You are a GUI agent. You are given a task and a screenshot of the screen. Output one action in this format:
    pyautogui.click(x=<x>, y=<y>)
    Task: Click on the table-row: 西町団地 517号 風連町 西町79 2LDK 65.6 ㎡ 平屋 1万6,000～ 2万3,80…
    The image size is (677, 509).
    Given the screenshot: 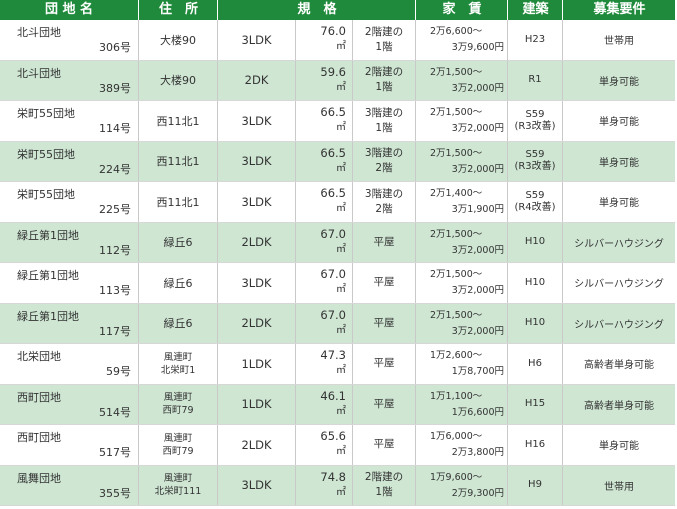 What is the action you would take?
    pyautogui.click(x=337, y=445)
    